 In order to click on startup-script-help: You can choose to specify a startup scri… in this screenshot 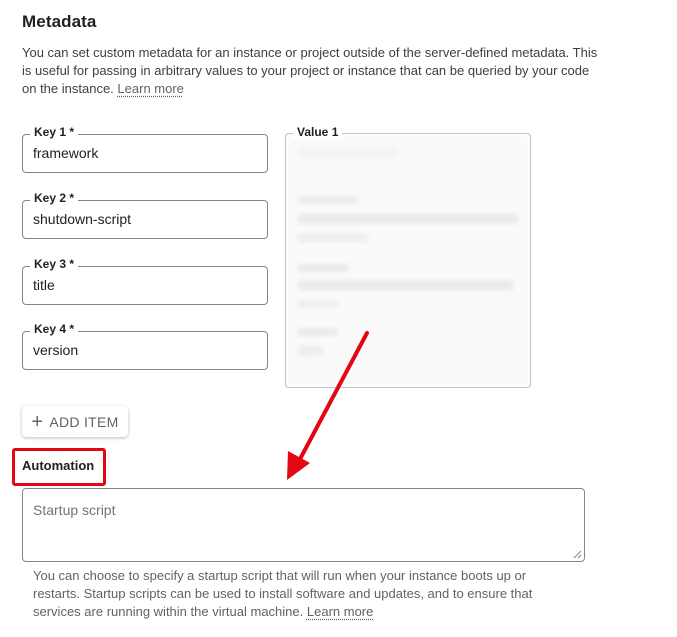, I will do `click(303, 594)`.